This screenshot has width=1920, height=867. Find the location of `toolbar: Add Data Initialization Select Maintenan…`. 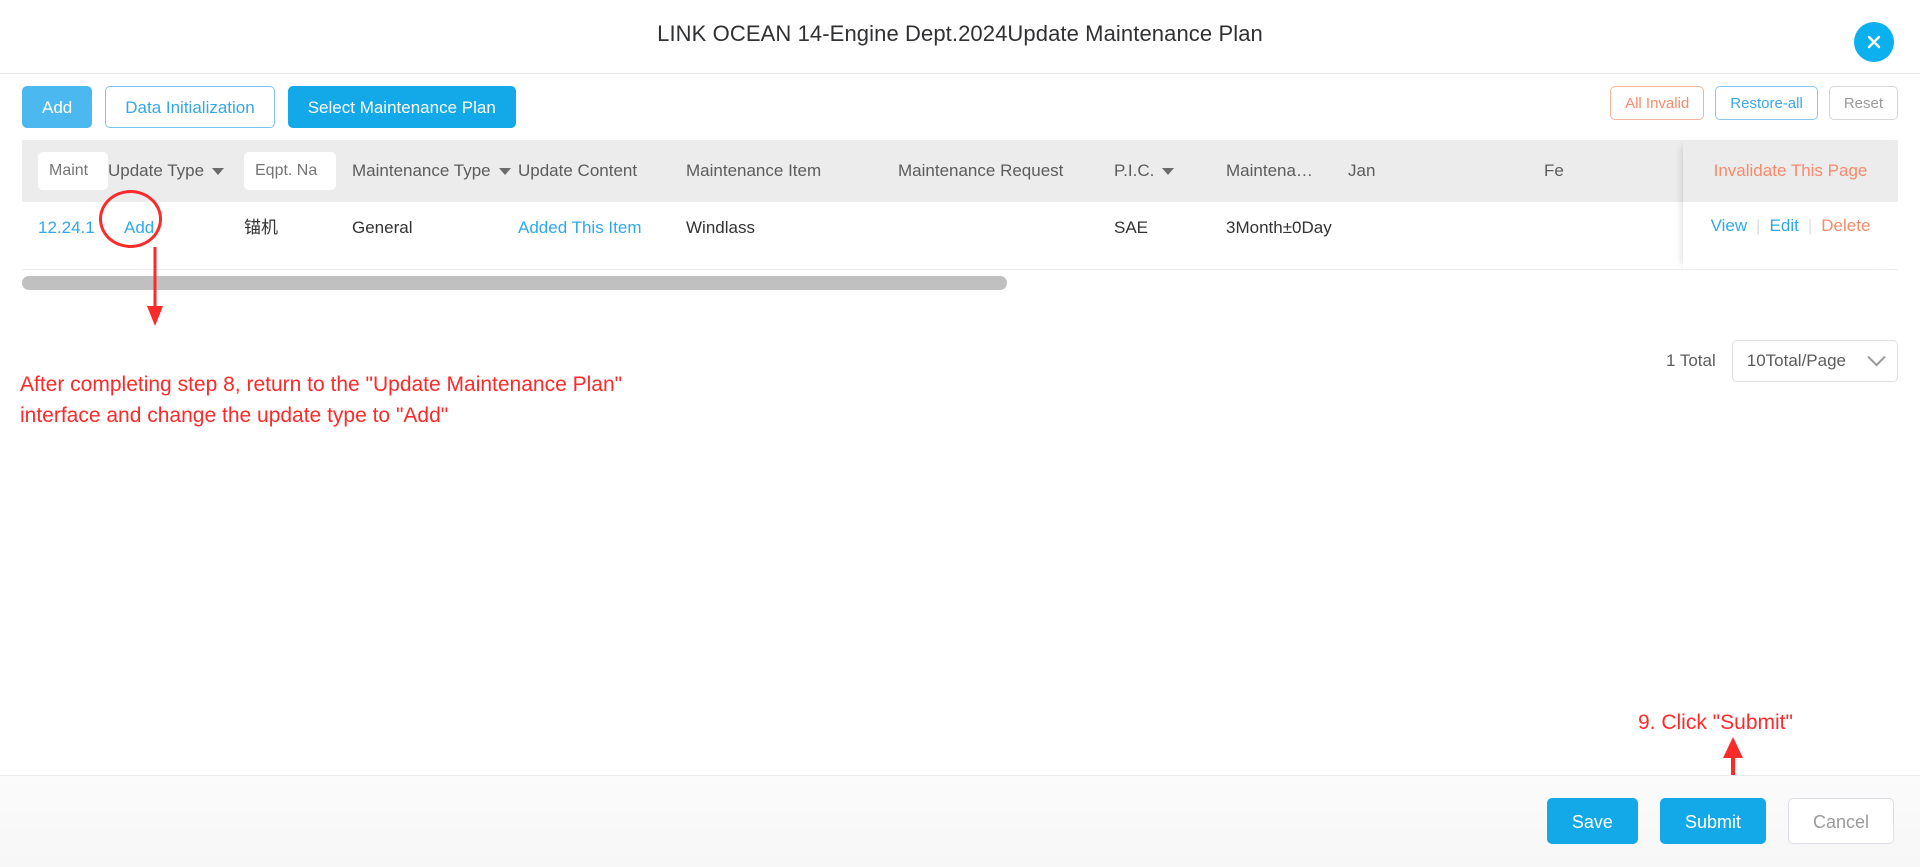

toolbar: Add Data Initialization Select Maintenan… is located at coordinates (960, 107).